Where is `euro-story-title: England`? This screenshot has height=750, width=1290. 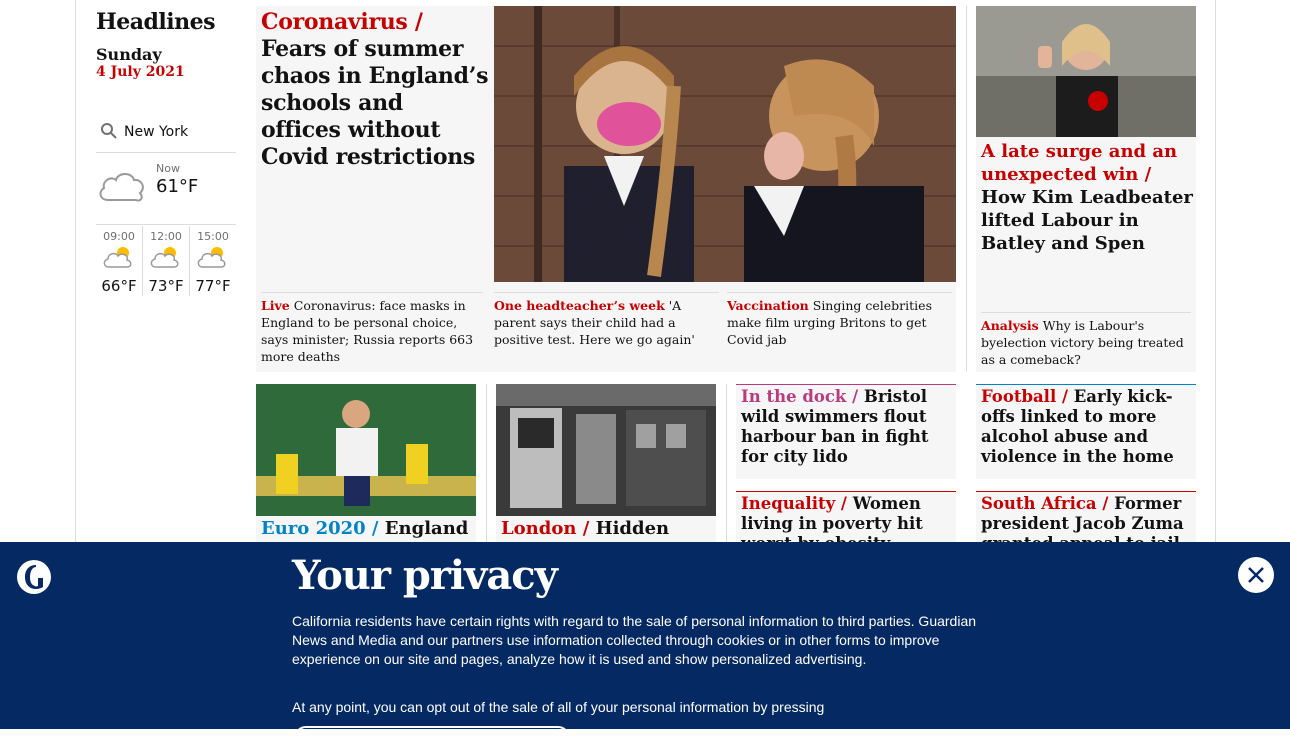
euro-story-title: England is located at coordinates (426, 528).